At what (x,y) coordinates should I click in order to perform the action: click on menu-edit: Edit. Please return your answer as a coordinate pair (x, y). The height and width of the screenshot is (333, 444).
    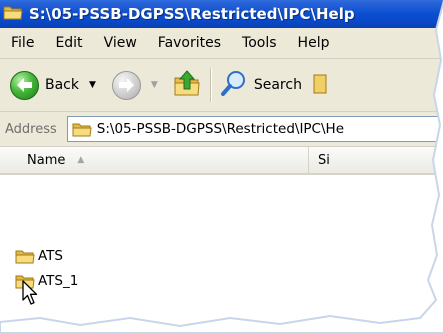
    Looking at the image, I should click on (69, 43).